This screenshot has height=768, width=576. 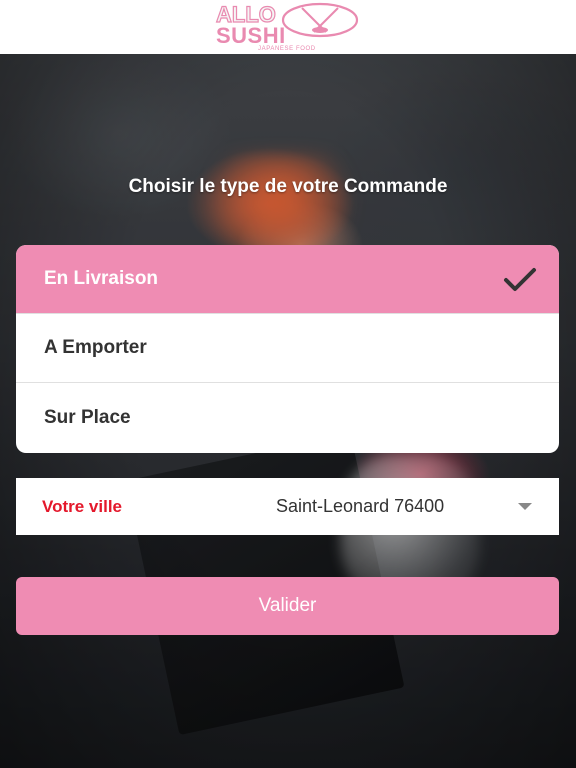 I want to click on city-select: Votre ville Saint-Leonard 76400, so click(x=287, y=506).